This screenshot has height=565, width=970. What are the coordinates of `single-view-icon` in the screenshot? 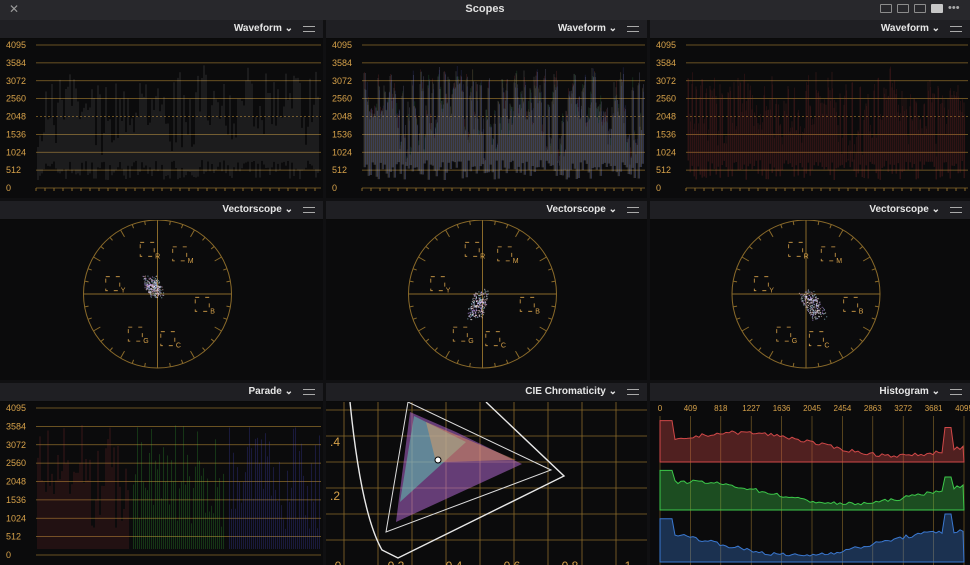 It's located at (886, 8).